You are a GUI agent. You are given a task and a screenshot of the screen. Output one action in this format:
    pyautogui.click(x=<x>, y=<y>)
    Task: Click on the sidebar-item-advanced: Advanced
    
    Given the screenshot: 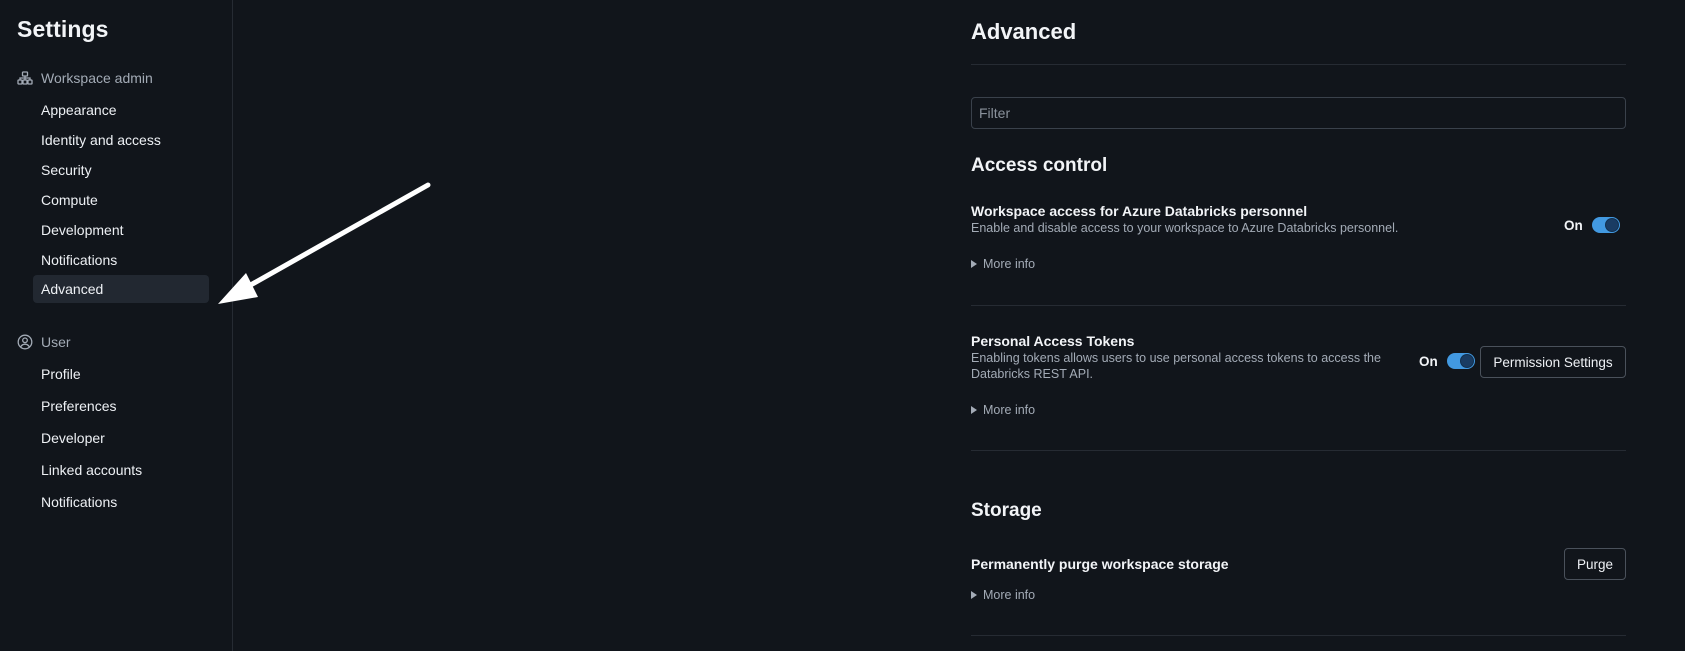 What is the action you would take?
    pyautogui.click(x=121, y=289)
    